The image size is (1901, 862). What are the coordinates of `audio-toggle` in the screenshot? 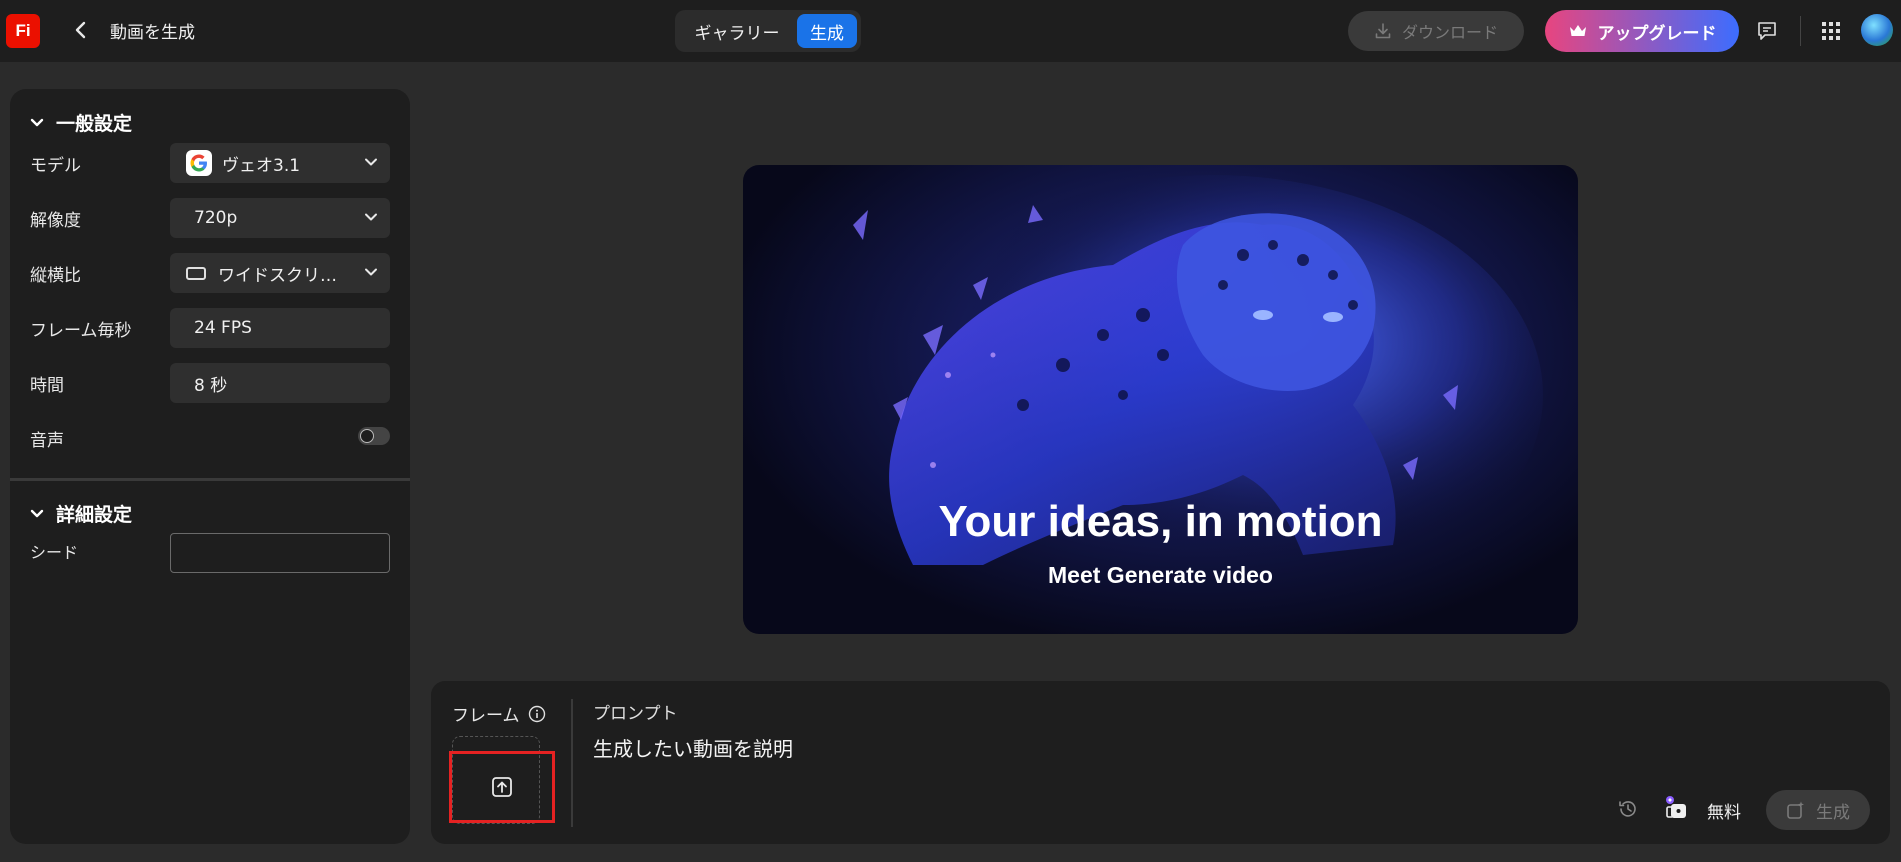 It's located at (374, 436).